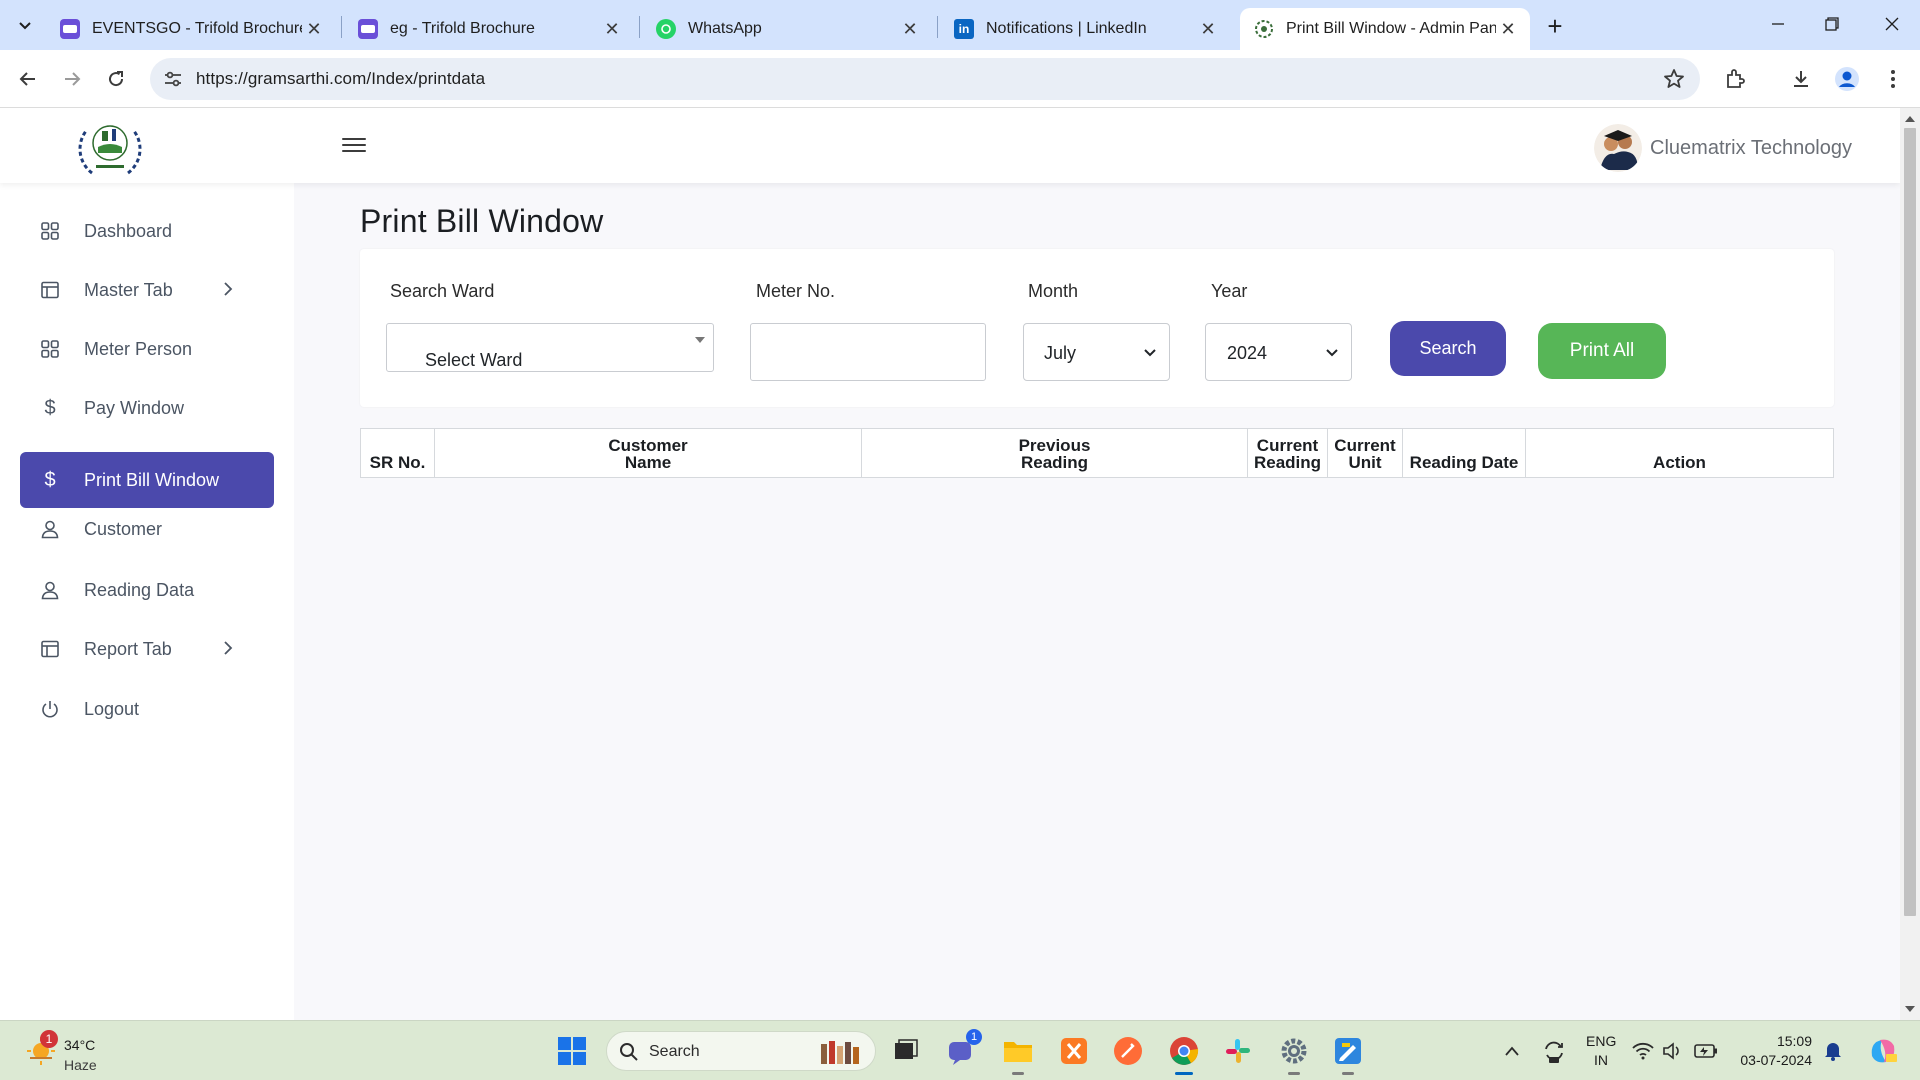 The image size is (1920, 1080). Describe the element at coordinates (1643, 1051) in the screenshot. I see `wifi-icon` at that location.